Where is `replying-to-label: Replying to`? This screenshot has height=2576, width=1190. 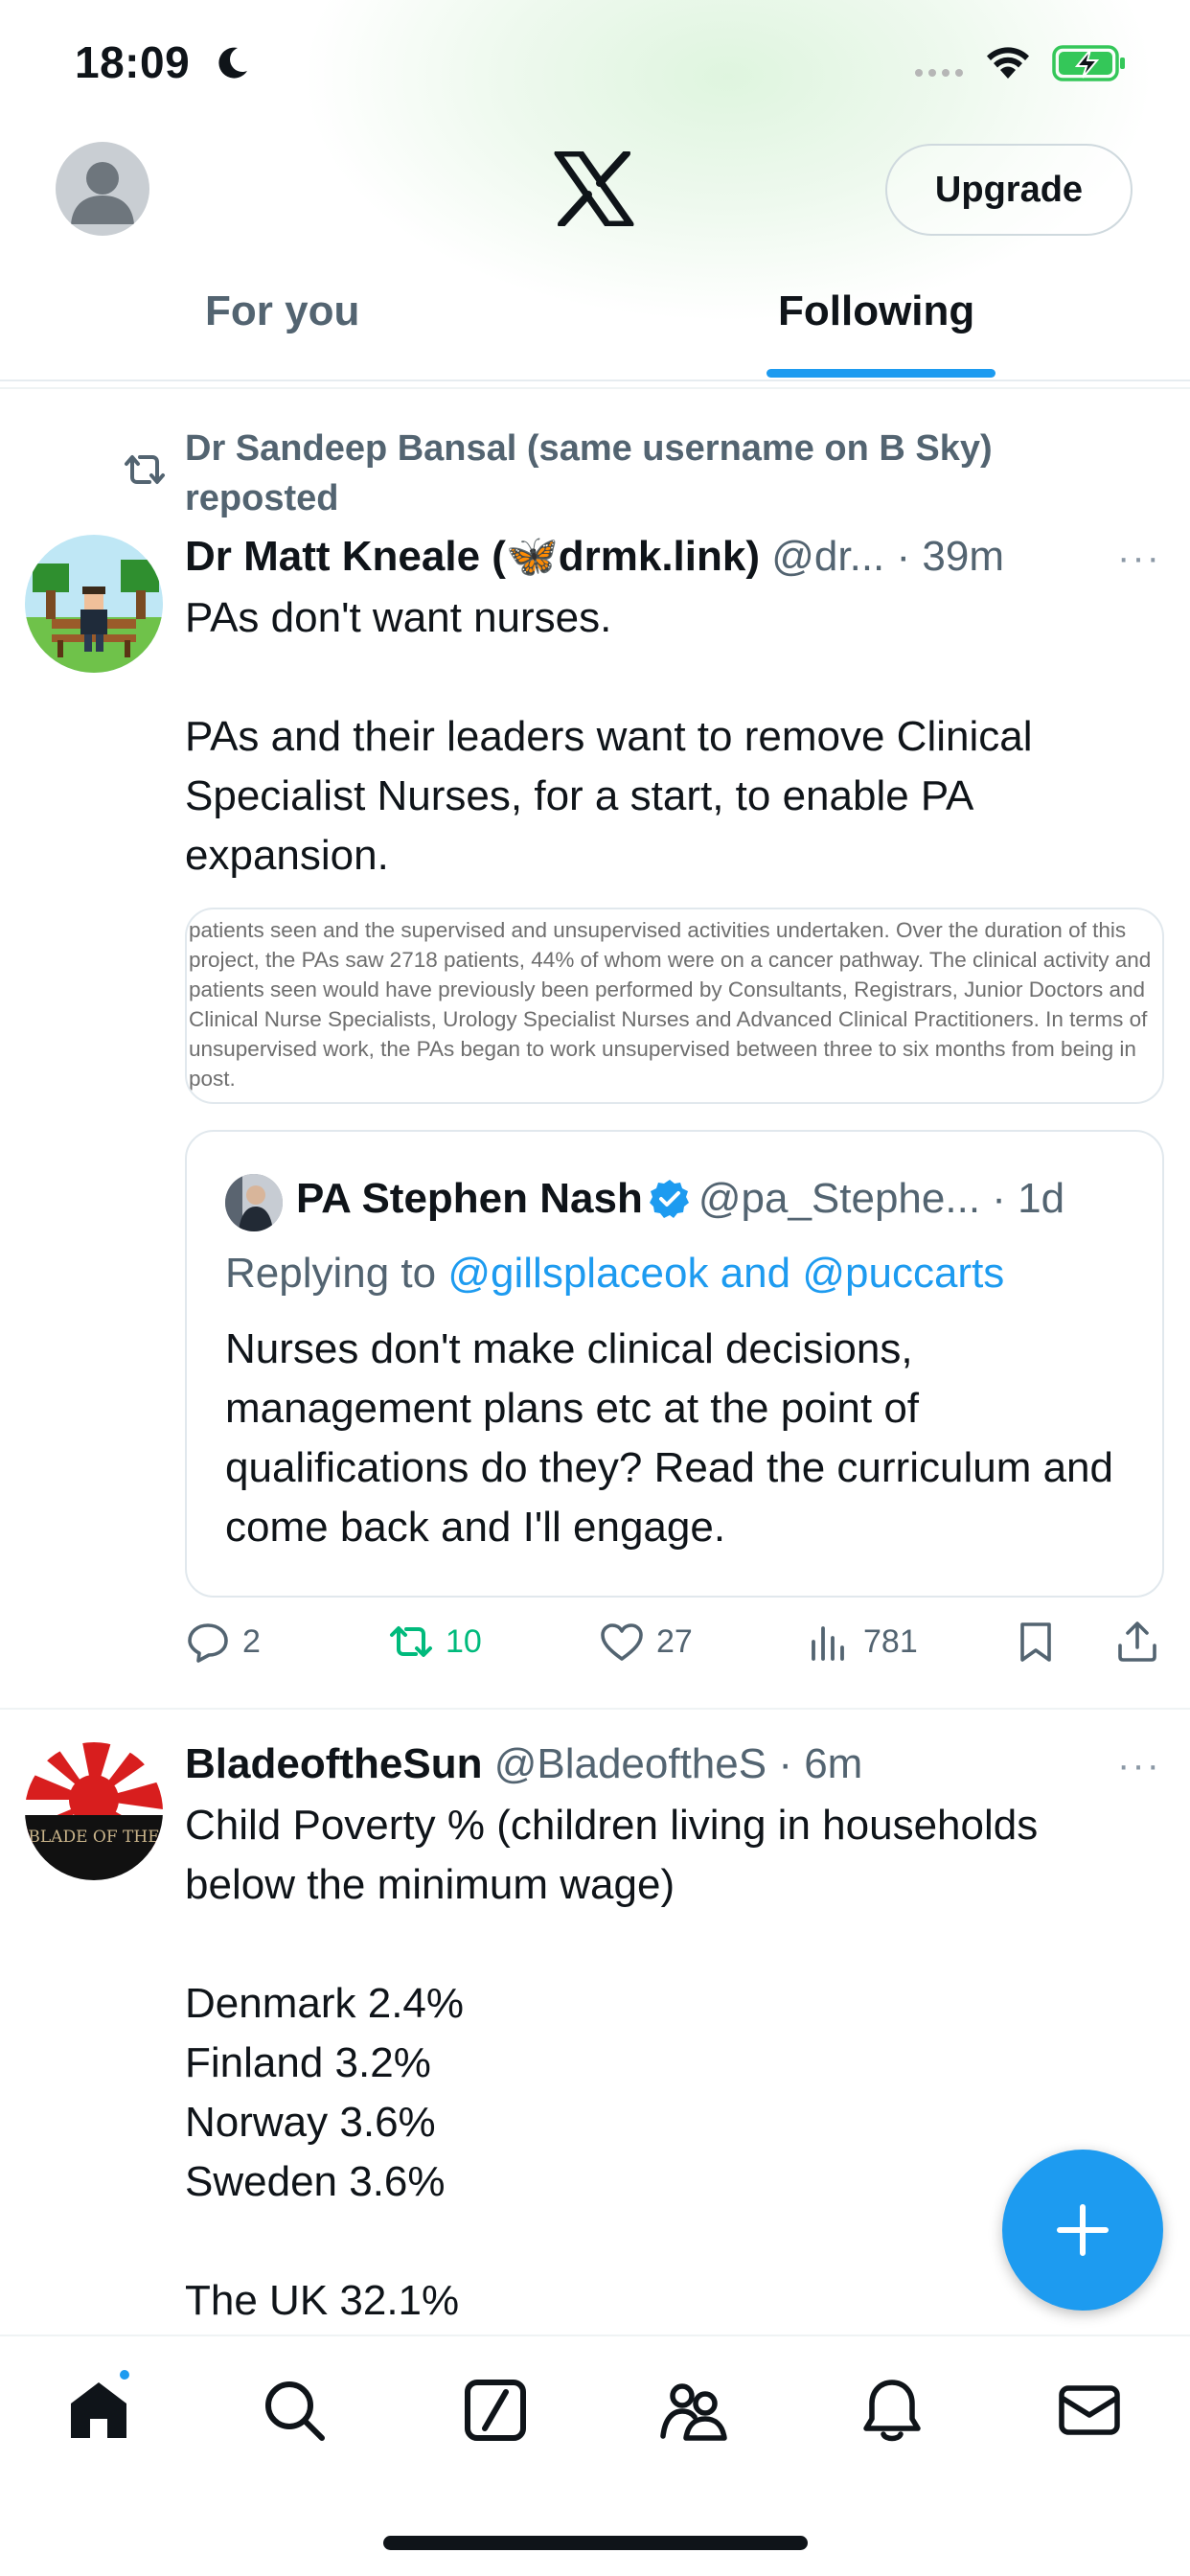
replying-to-label: Replying to is located at coordinates (336, 1273).